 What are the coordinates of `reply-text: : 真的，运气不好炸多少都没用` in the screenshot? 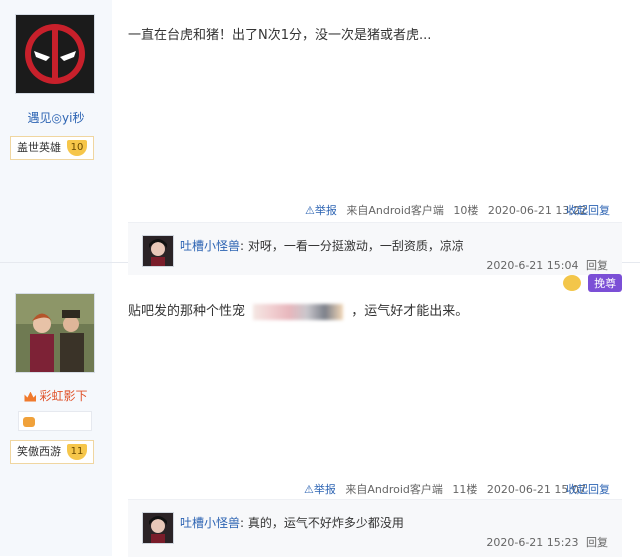 It's located at (322, 523).